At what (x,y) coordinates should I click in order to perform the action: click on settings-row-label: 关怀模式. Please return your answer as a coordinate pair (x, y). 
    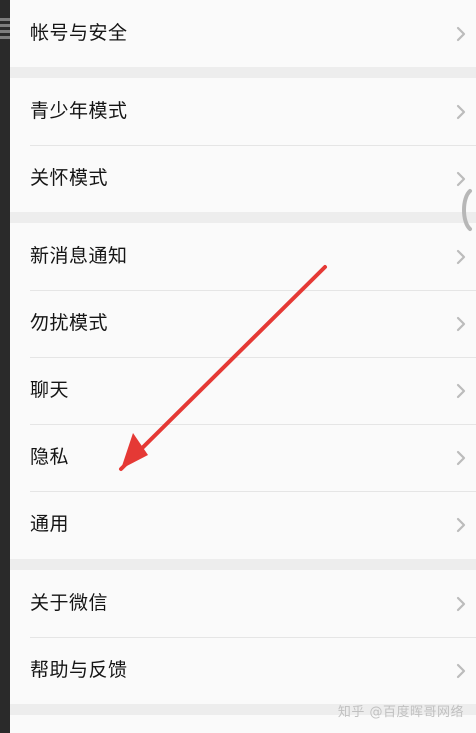
    Looking at the image, I should click on (69, 178).